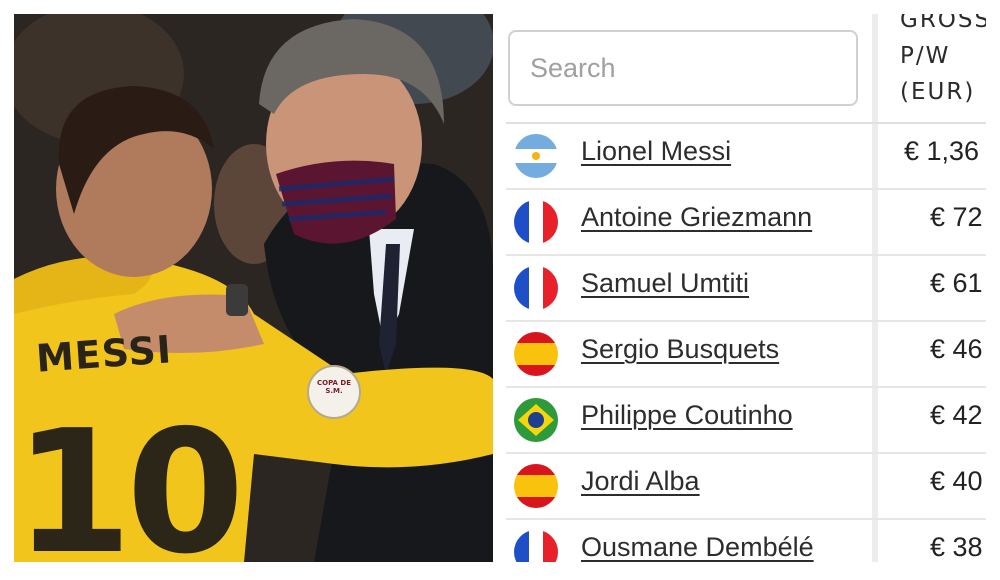 The width and height of the screenshot is (1000, 580). What do you see at coordinates (697, 547) in the screenshot?
I see `player-link-dembele: Ousmane Dembélé` at bounding box center [697, 547].